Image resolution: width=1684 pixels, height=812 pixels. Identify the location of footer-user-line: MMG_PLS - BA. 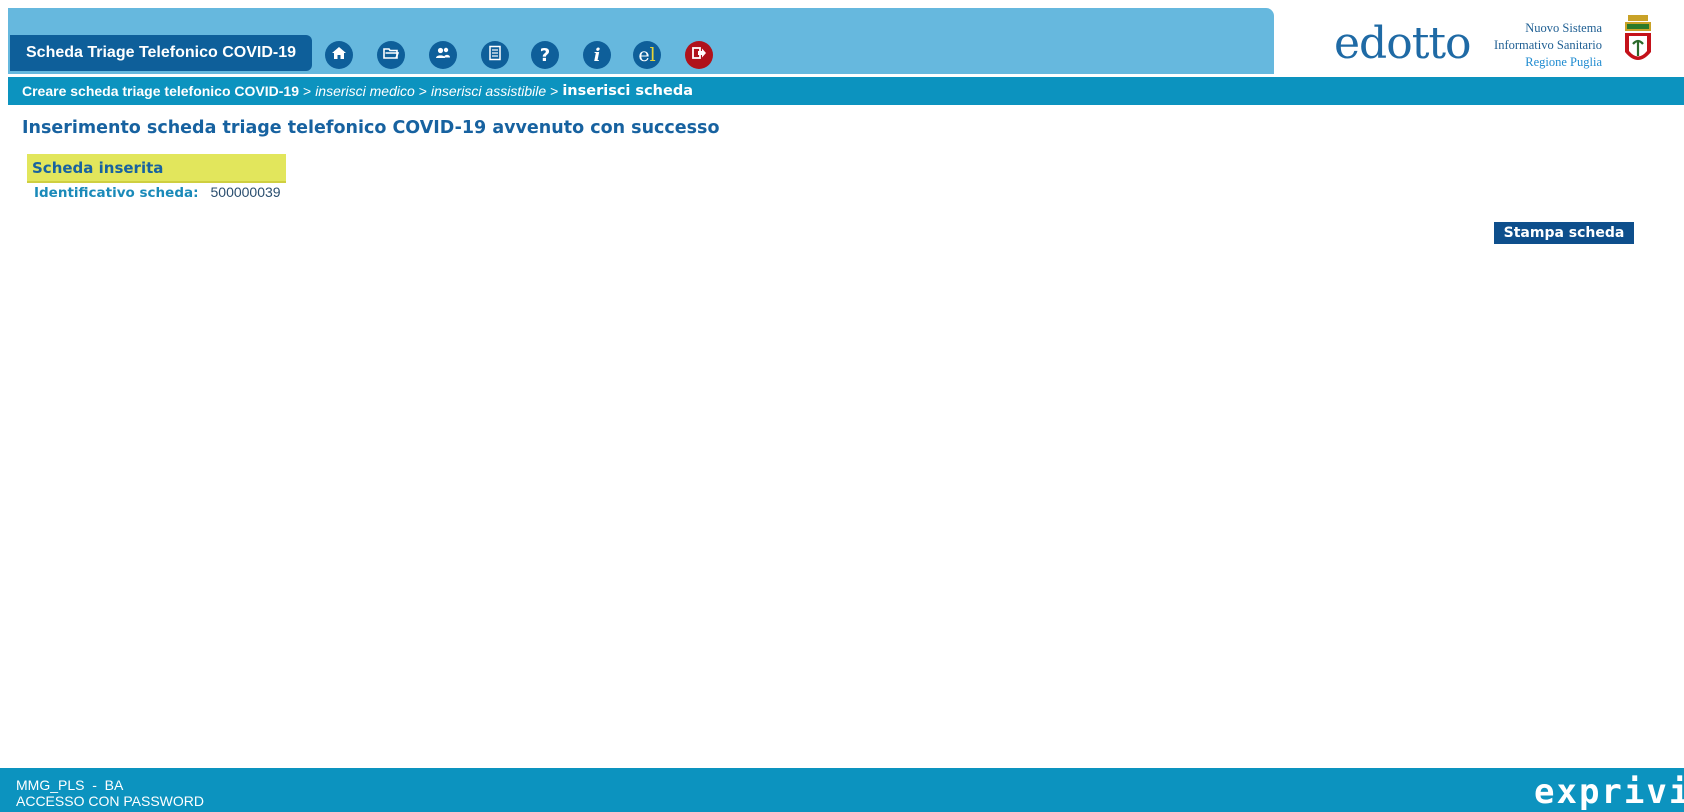
(70, 785).